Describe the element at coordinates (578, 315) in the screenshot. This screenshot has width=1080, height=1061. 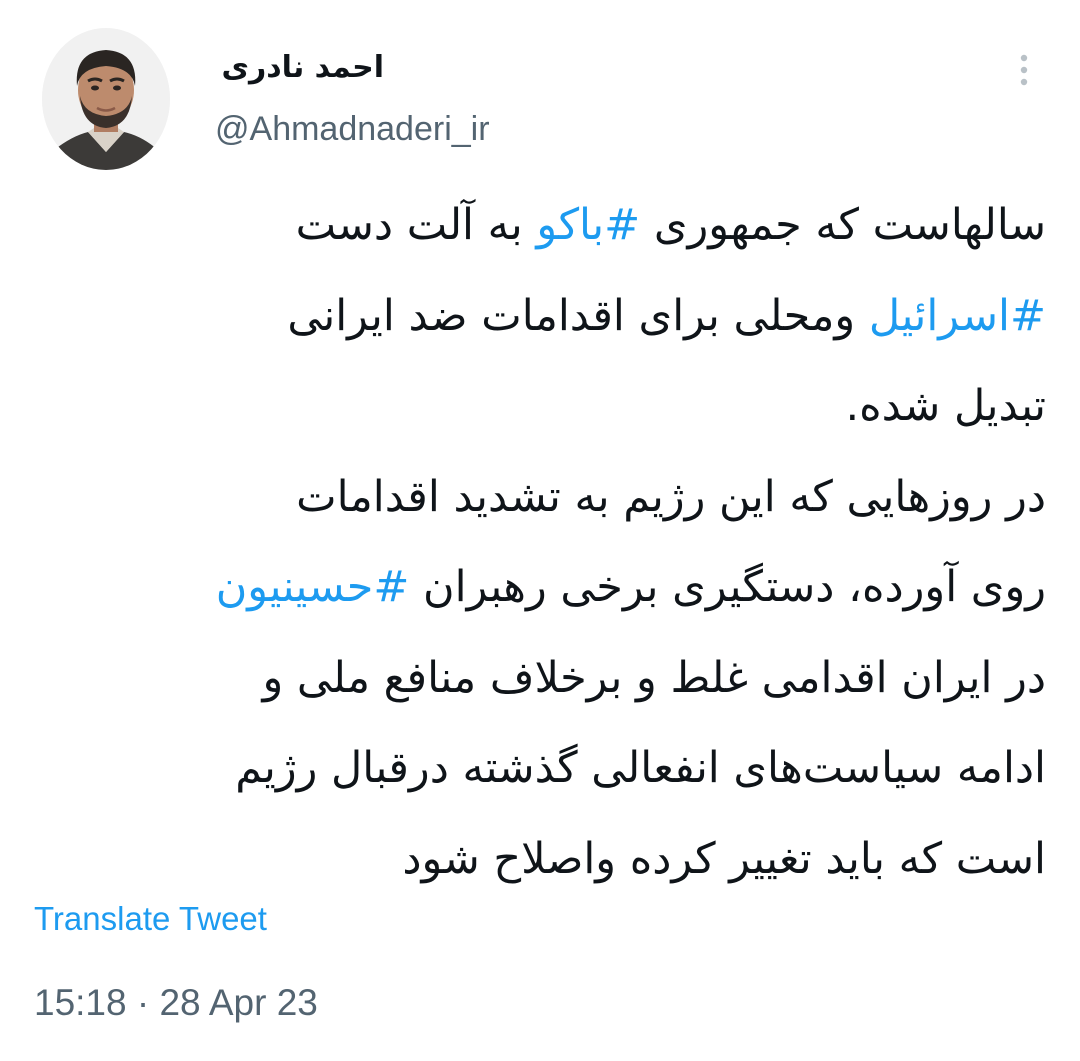
I see `tweet-text-segment: ومحلی برای اقدامات ضد ایرانی` at that location.